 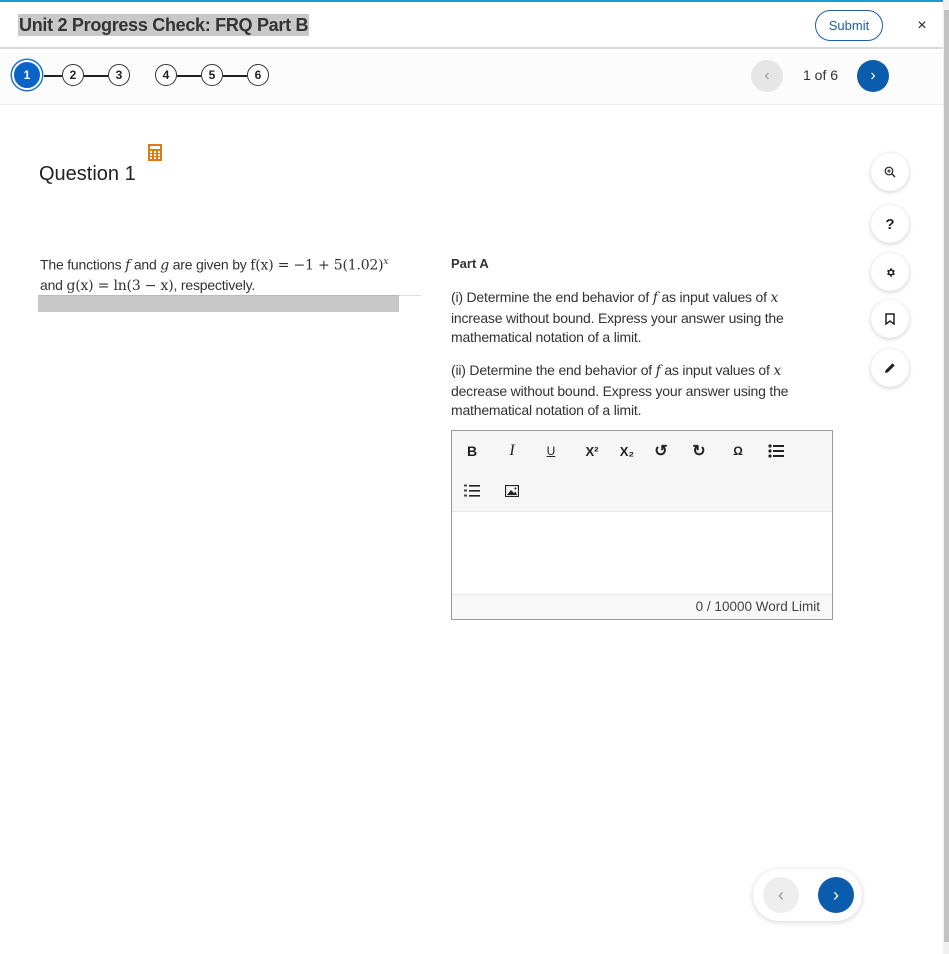 I want to click on submit-button: Submit, so click(x=849, y=25).